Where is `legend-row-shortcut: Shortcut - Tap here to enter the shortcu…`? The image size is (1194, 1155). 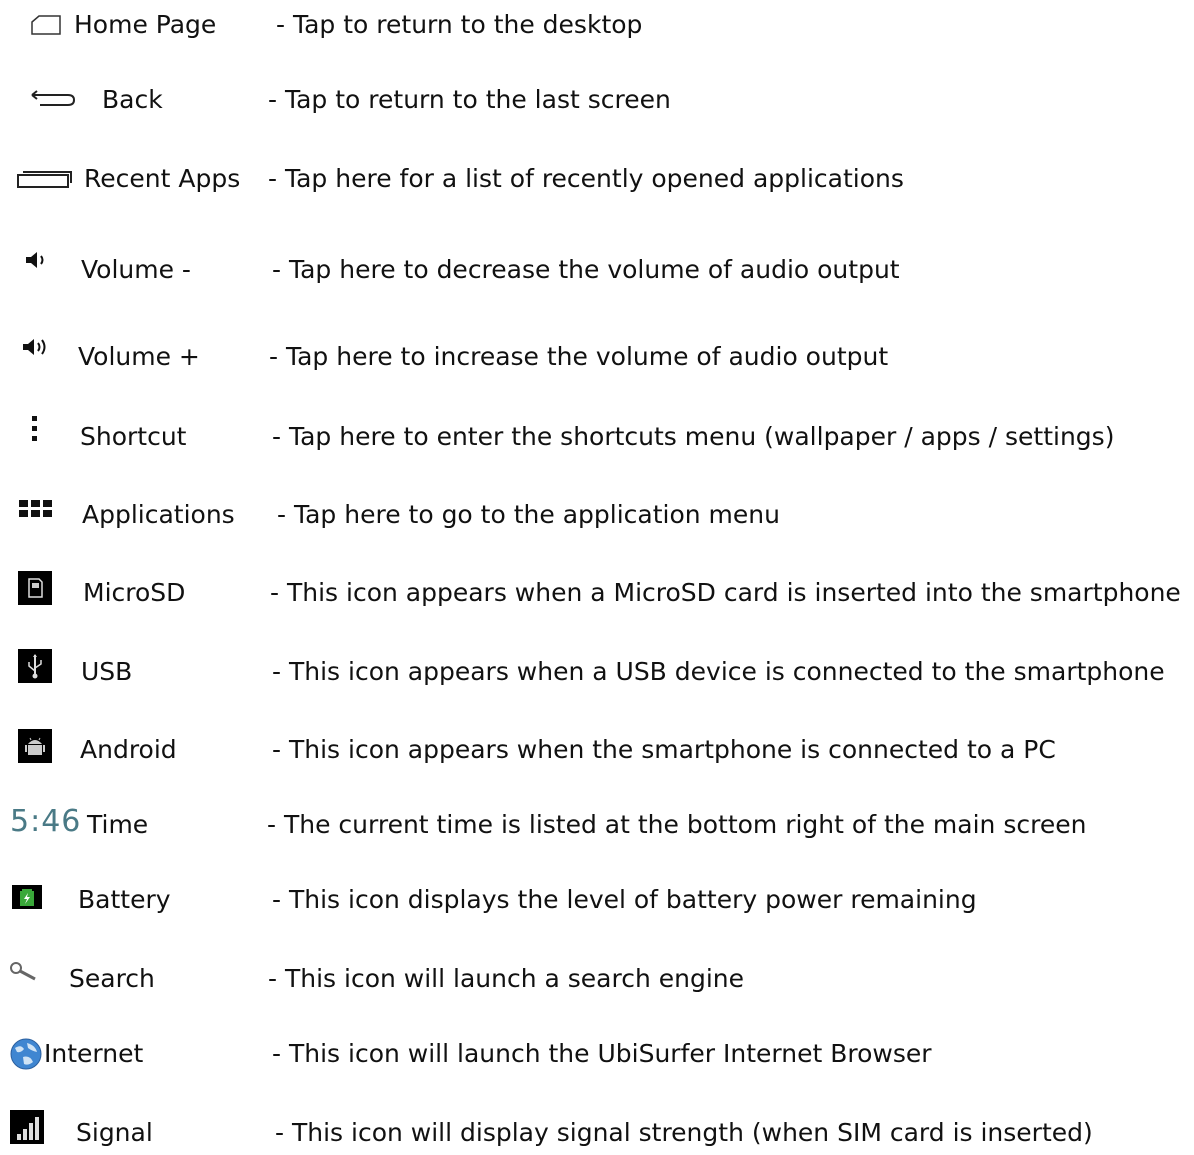
legend-row-shortcut: Shortcut - Tap here to enter the shortcu… is located at coordinates (597, 437).